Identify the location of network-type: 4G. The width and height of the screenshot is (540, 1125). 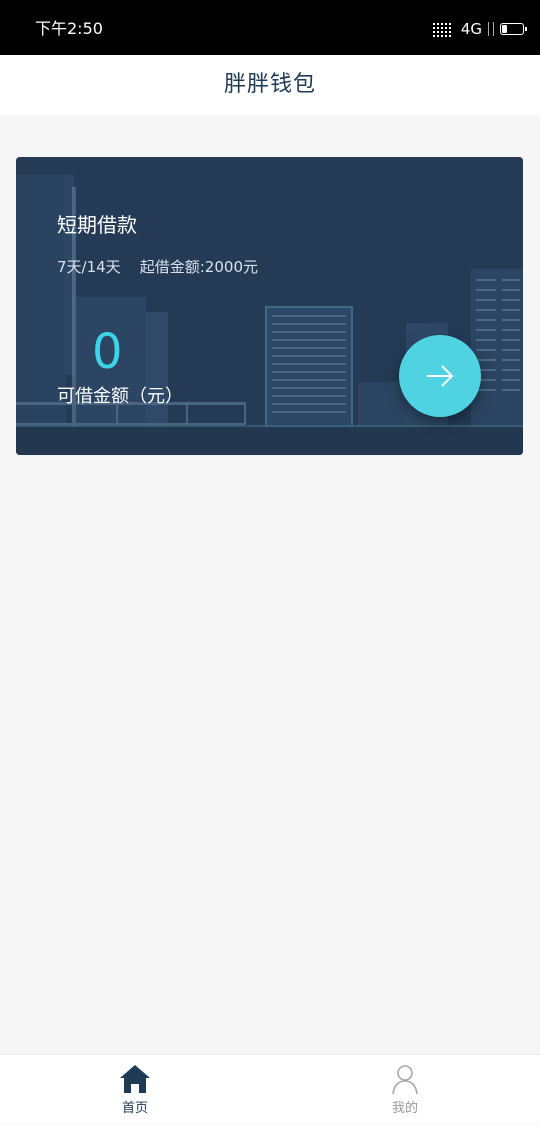
(471, 29).